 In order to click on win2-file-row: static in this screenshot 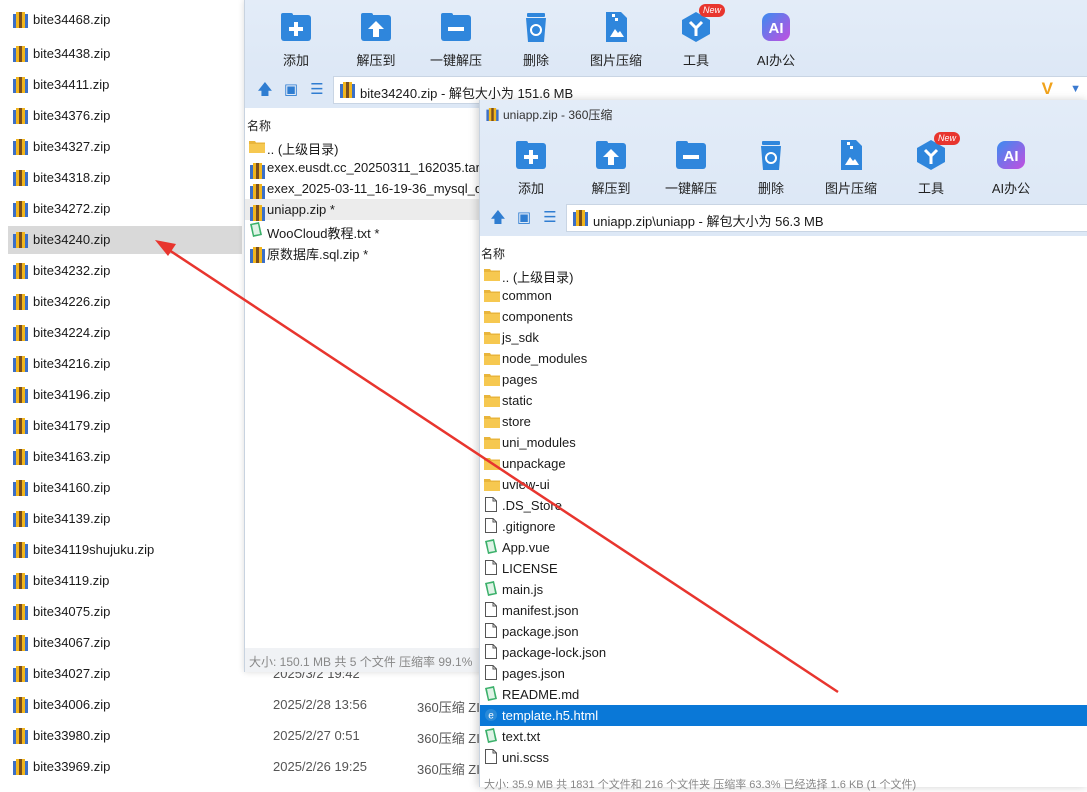, I will do `click(783, 400)`.